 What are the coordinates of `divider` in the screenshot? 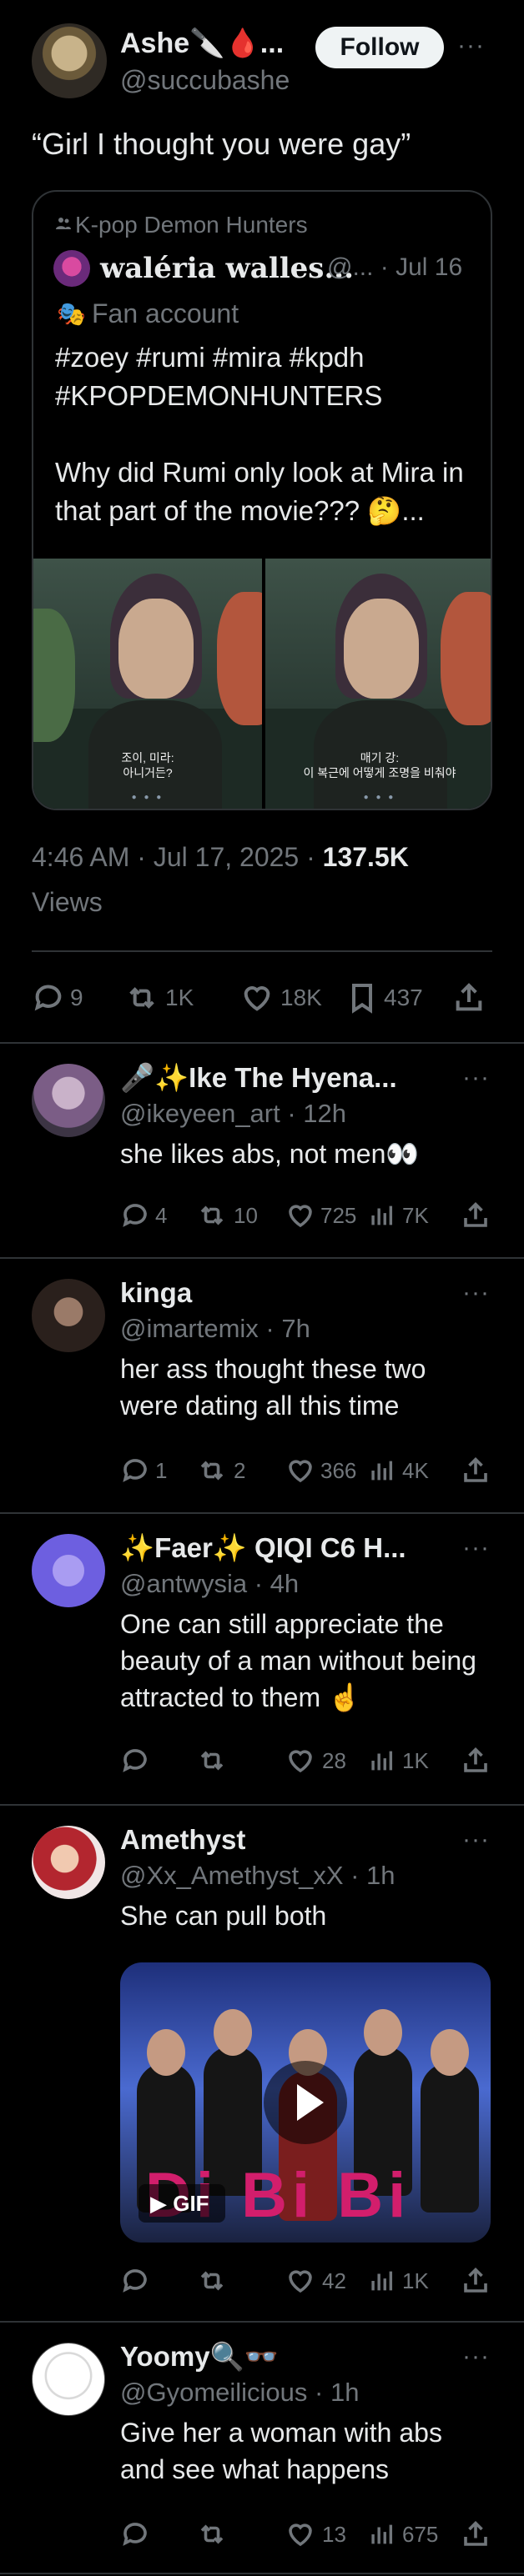 It's located at (262, 2573).